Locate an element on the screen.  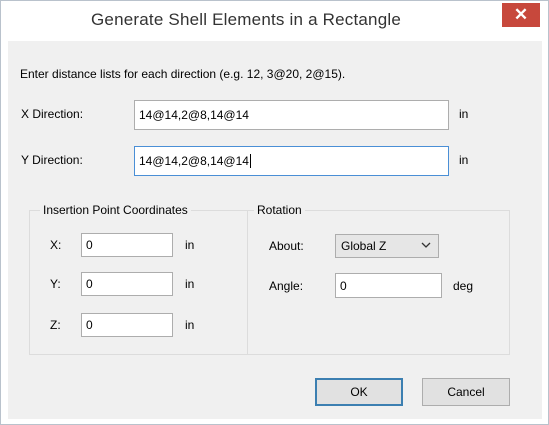
title-bar: Generate Shell Elements in a Rectangle ✕ is located at coordinates (274, 21).